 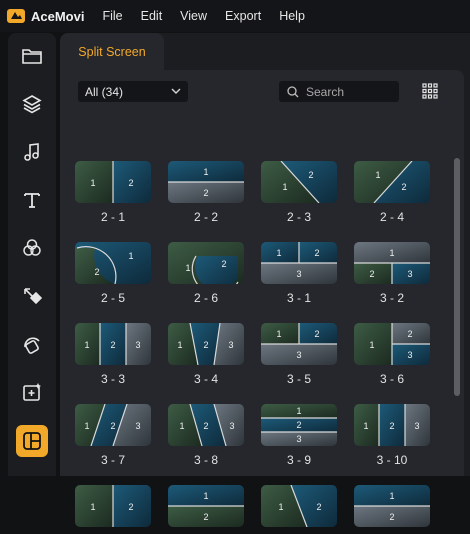 What do you see at coordinates (152, 16) in the screenshot?
I see `menu-edit: Edit` at bounding box center [152, 16].